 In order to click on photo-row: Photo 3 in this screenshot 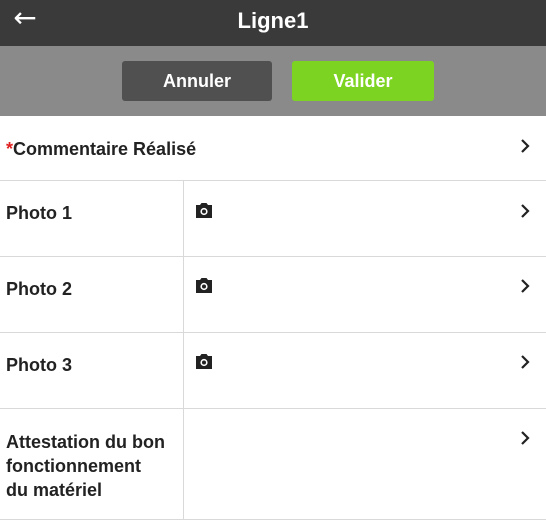, I will do `click(273, 371)`.